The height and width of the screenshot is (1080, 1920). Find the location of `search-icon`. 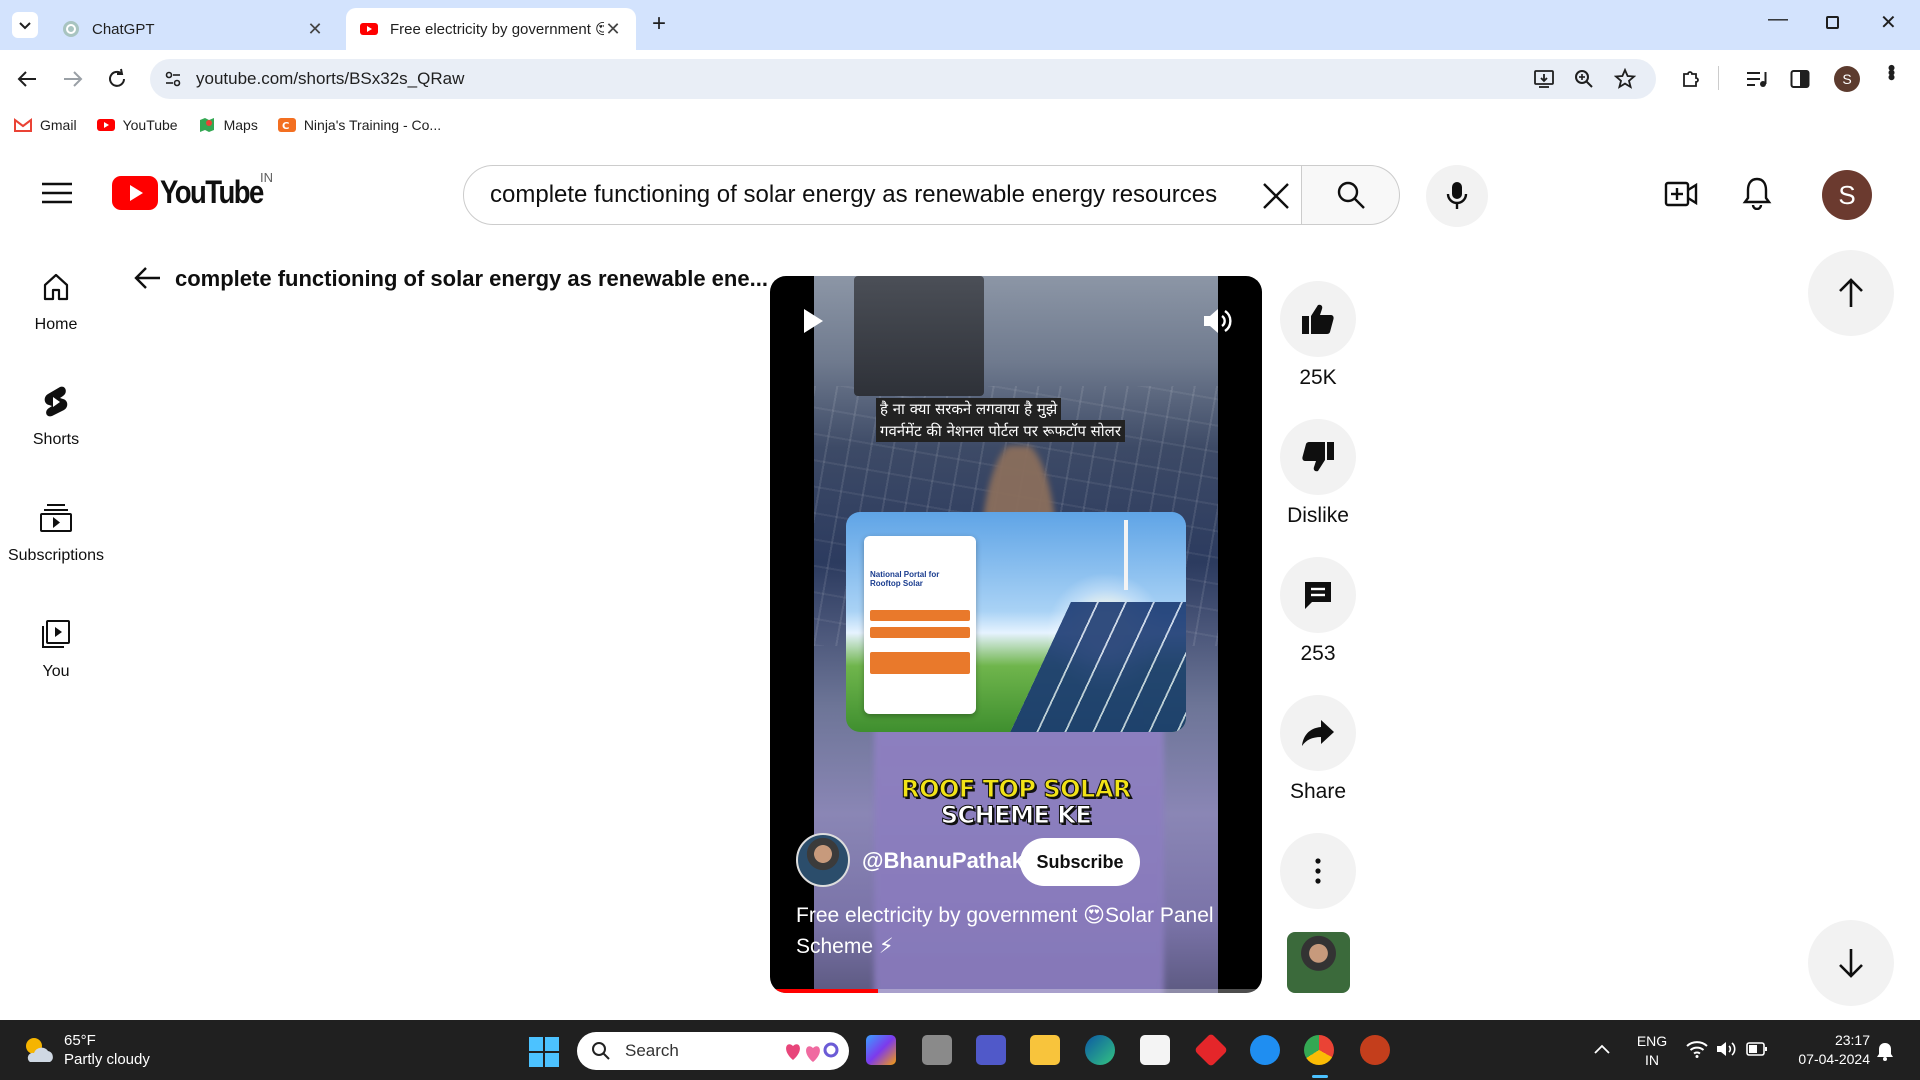

search-icon is located at coordinates (601, 1051).